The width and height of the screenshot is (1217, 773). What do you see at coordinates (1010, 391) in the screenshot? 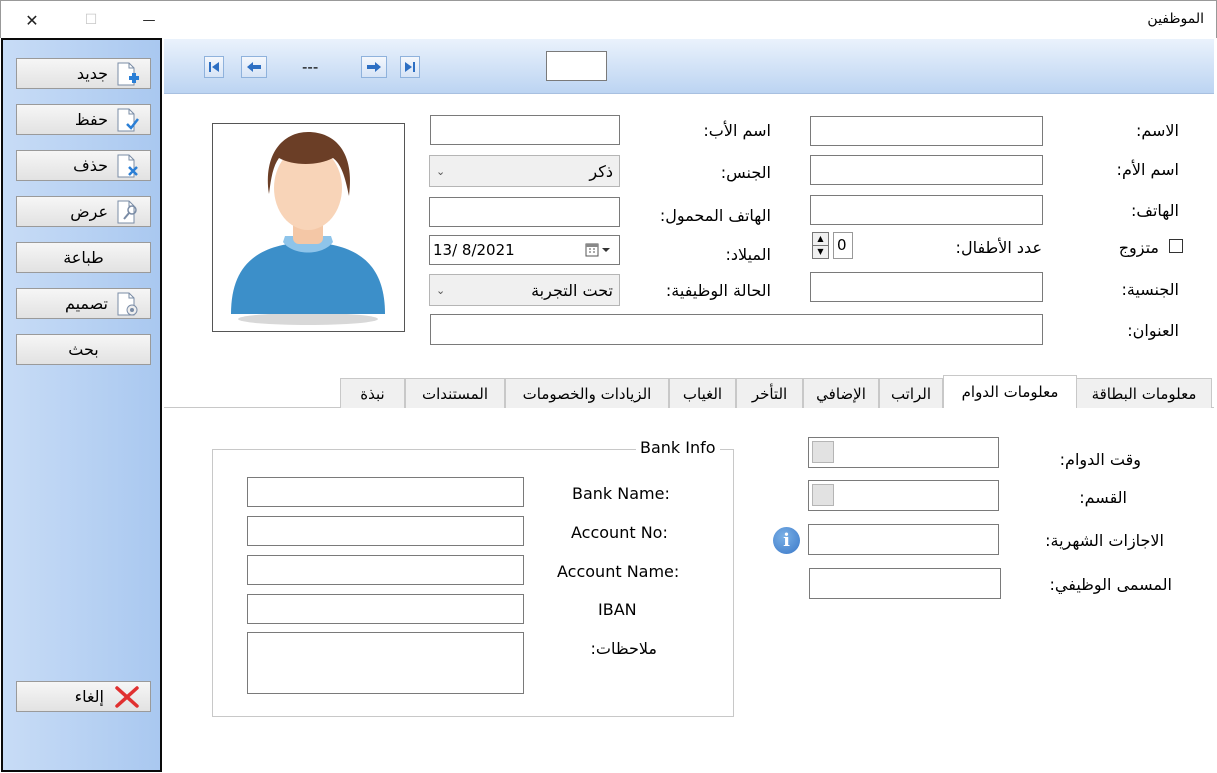
I see `tab-work-info: معلومات الدوام` at bounding box center [1010, 391].